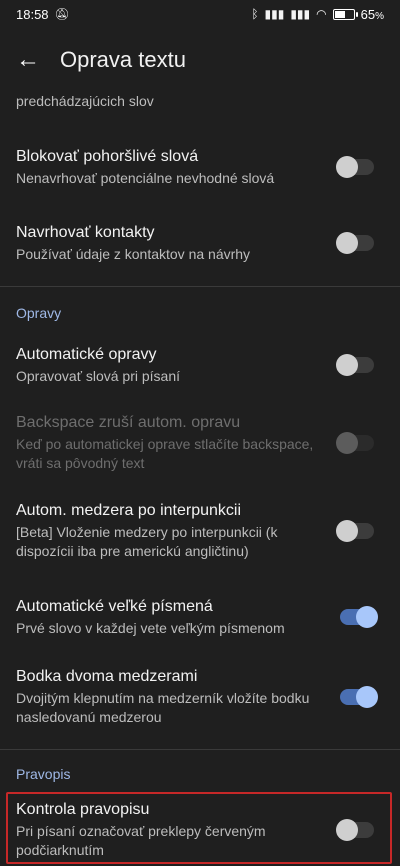 Image resolution: width=400 pixels, height=866 pixels. Describe the element at coordinates (39, 313) in the screenshot. I see `section-header-corrections: Opravy` at that location.